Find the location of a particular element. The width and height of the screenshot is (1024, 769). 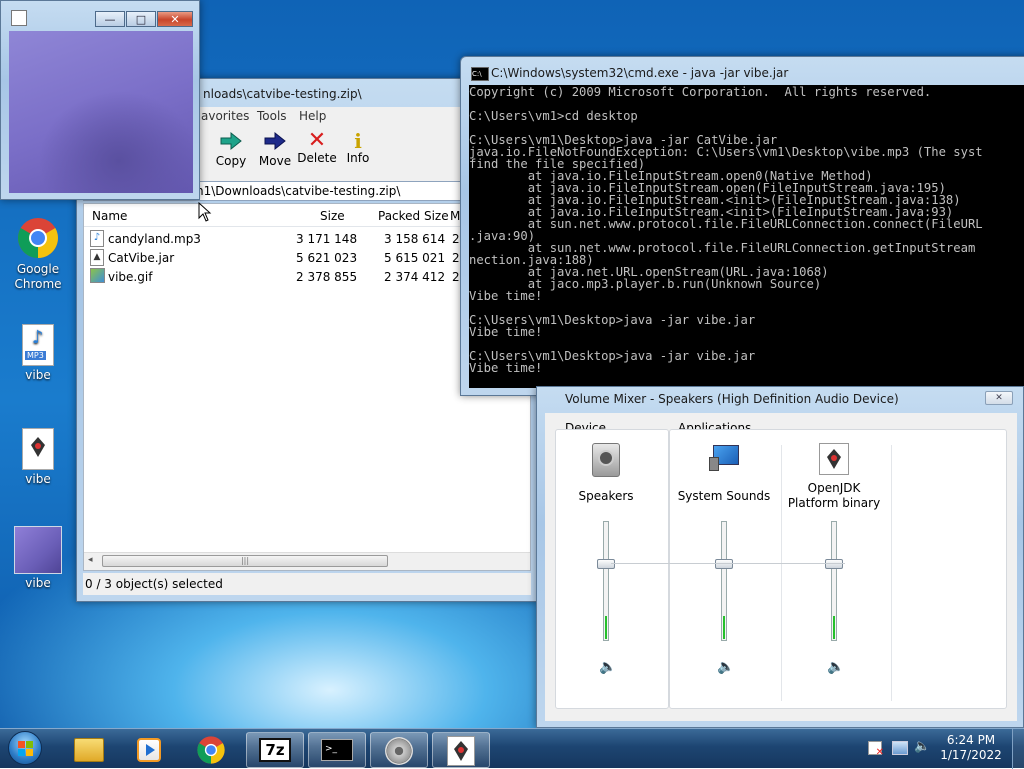

tray-volume-icon: 🔈 is located at coordinates (922, 747).